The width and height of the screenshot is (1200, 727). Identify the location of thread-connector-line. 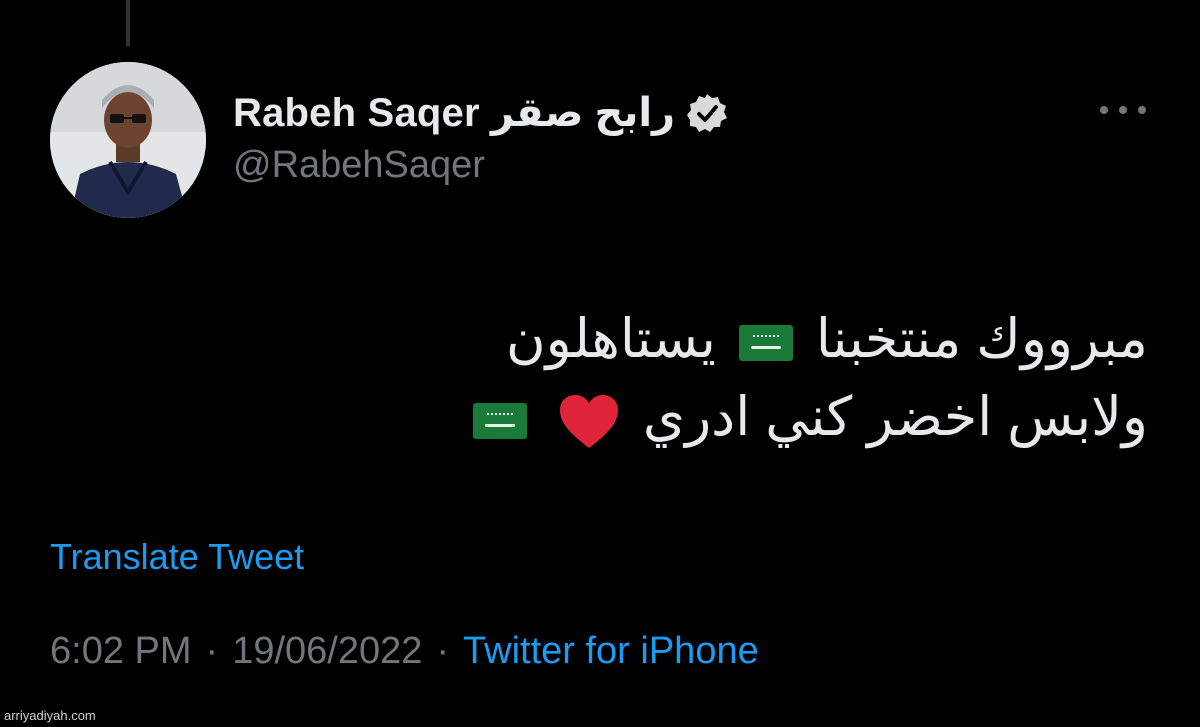
(128, 23).